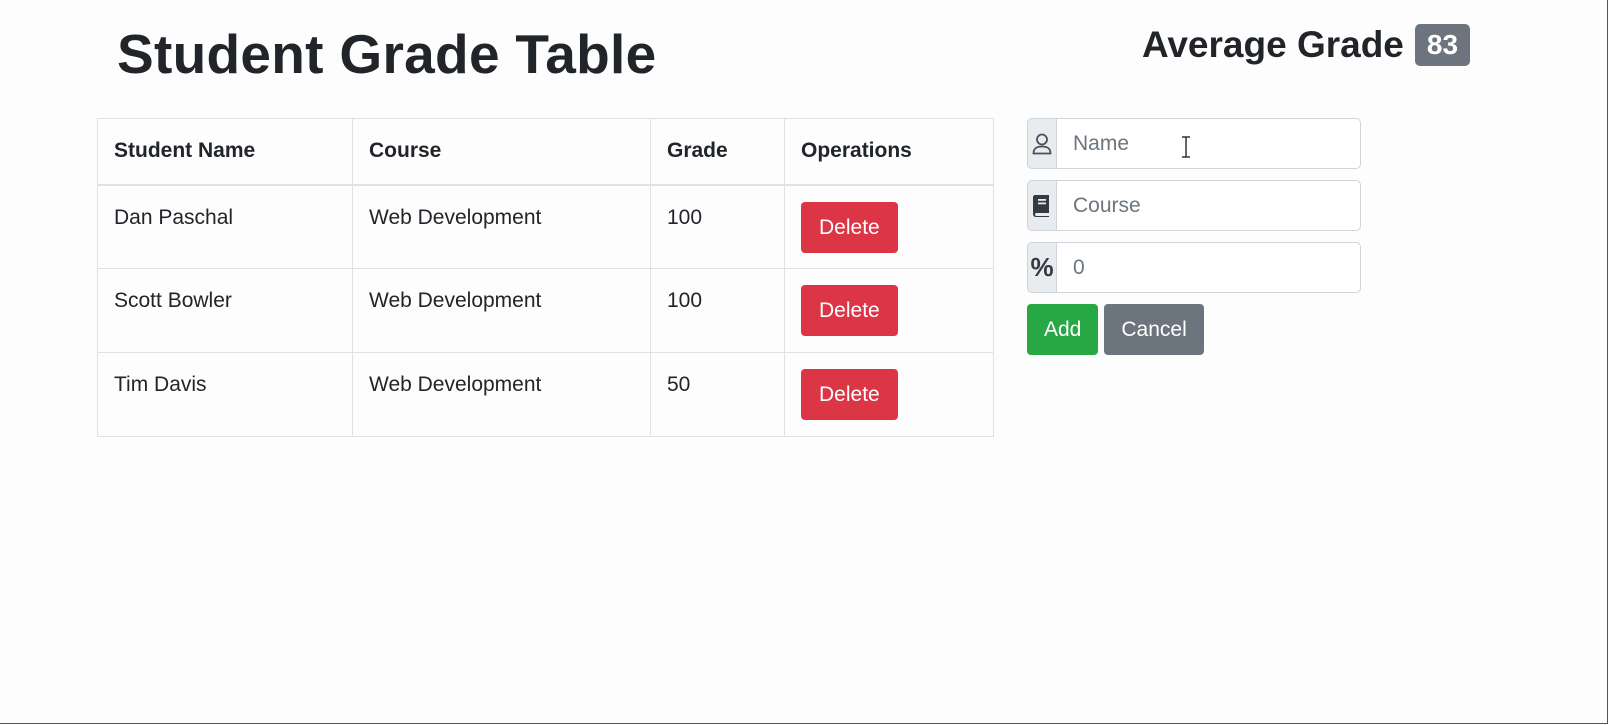 This screenshot has height=725, width=1609. What do you see at coordinates (1186, 147) in the screenshot?
I see `text-cursor-icon` at bounding box center [1186, 147].